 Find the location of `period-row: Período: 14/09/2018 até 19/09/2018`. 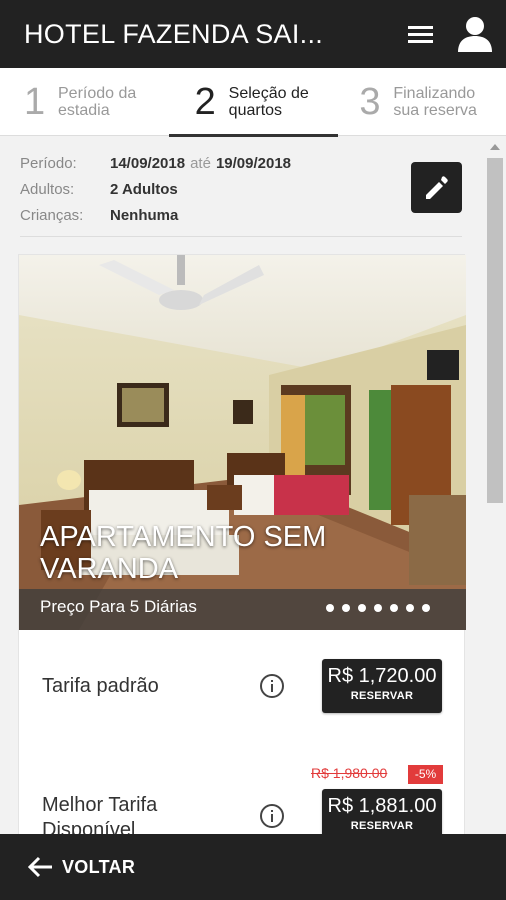

period-row: Período: 14/09/2018 até 19/09/2018 is located at coordinates (241, 163).